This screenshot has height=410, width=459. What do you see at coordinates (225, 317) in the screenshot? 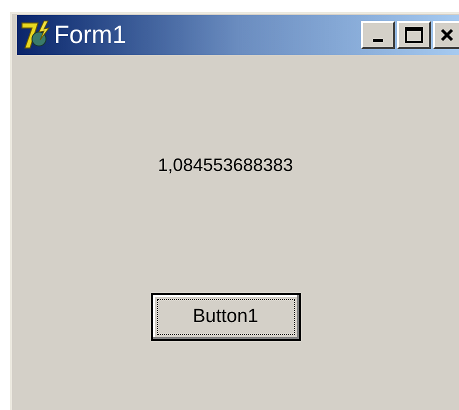
I see `button: Button1` at bounding box center [225, 317].